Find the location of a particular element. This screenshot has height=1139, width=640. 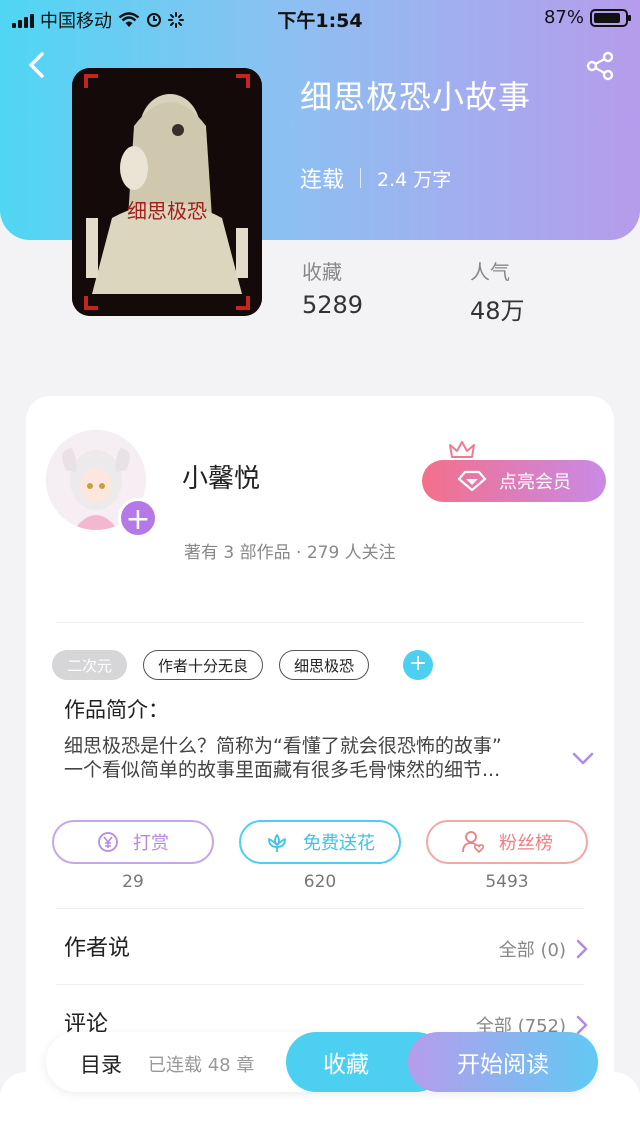

fan-ranking-count: 5493 is located at coordinates (507, 882).